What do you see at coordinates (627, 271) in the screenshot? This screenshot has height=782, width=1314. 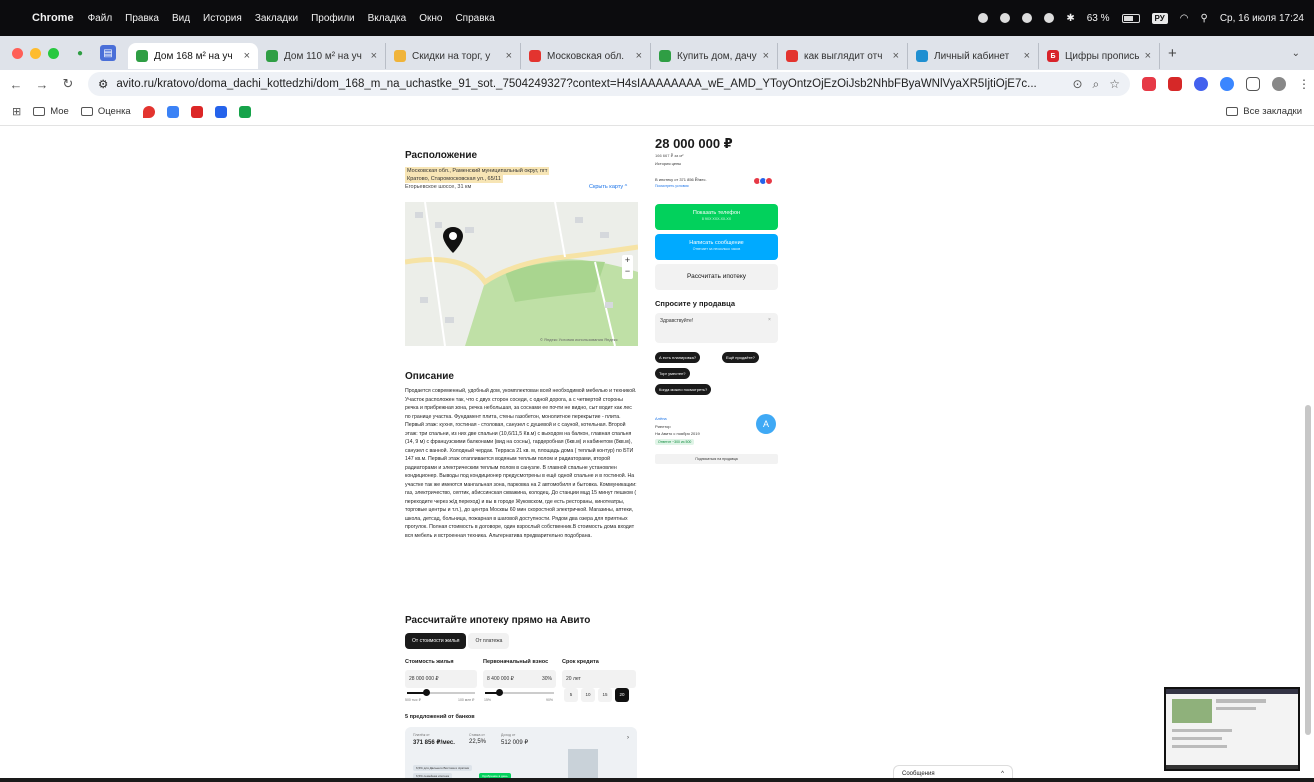 I see `zoom-out-icon: −` at bounding box center [627, 271].